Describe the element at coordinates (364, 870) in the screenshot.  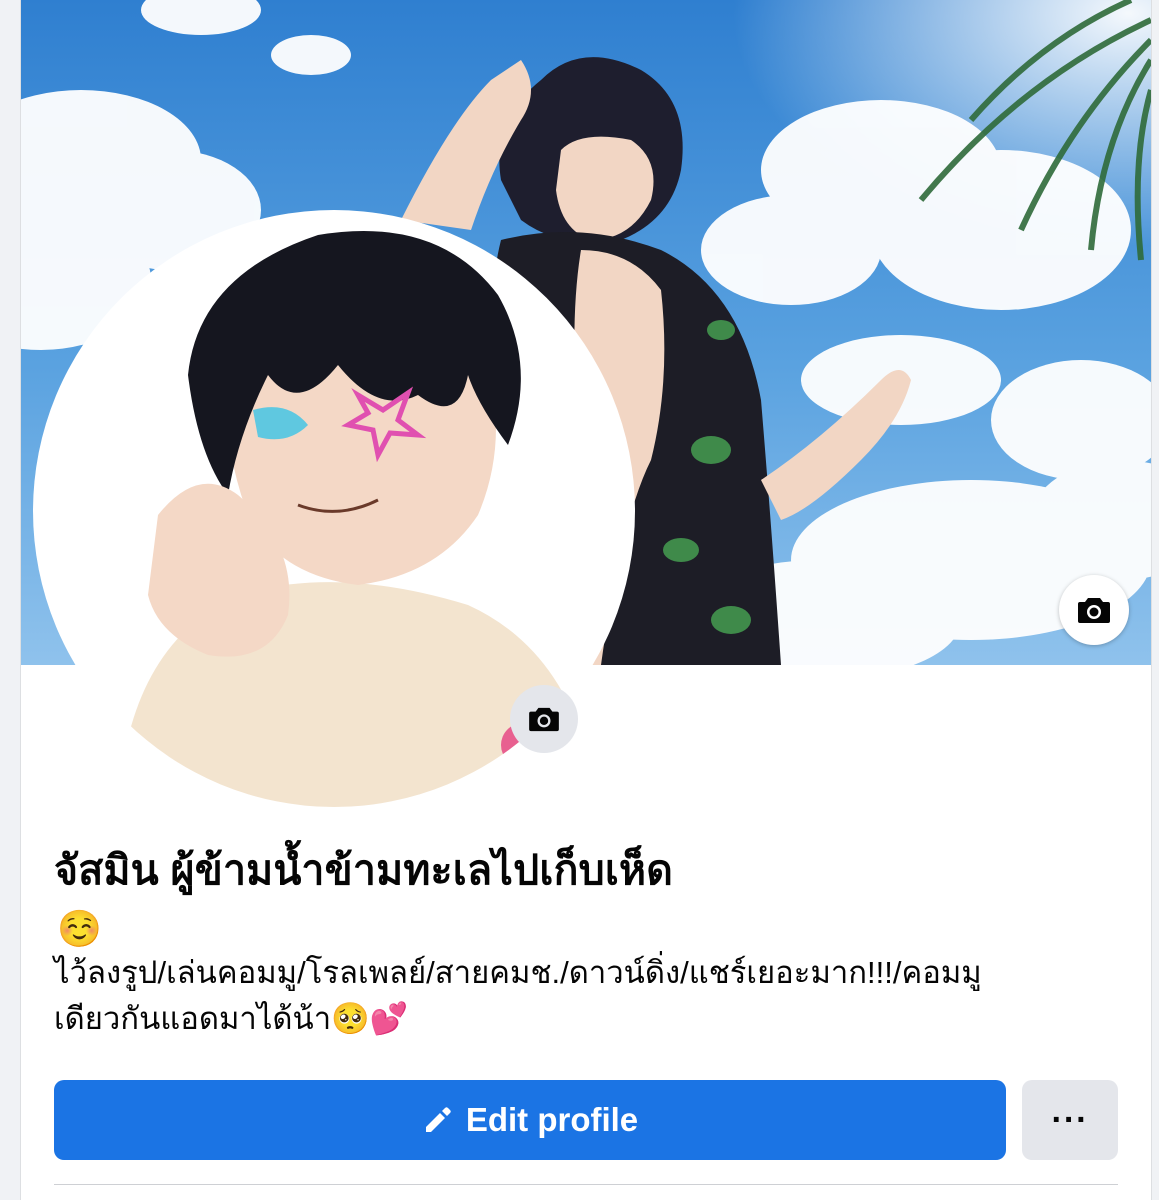
I see `profile-name: จัสมิน ผู้ข้ามน้ำข้ามทะเลไปเก็บเห็ด` at that location.